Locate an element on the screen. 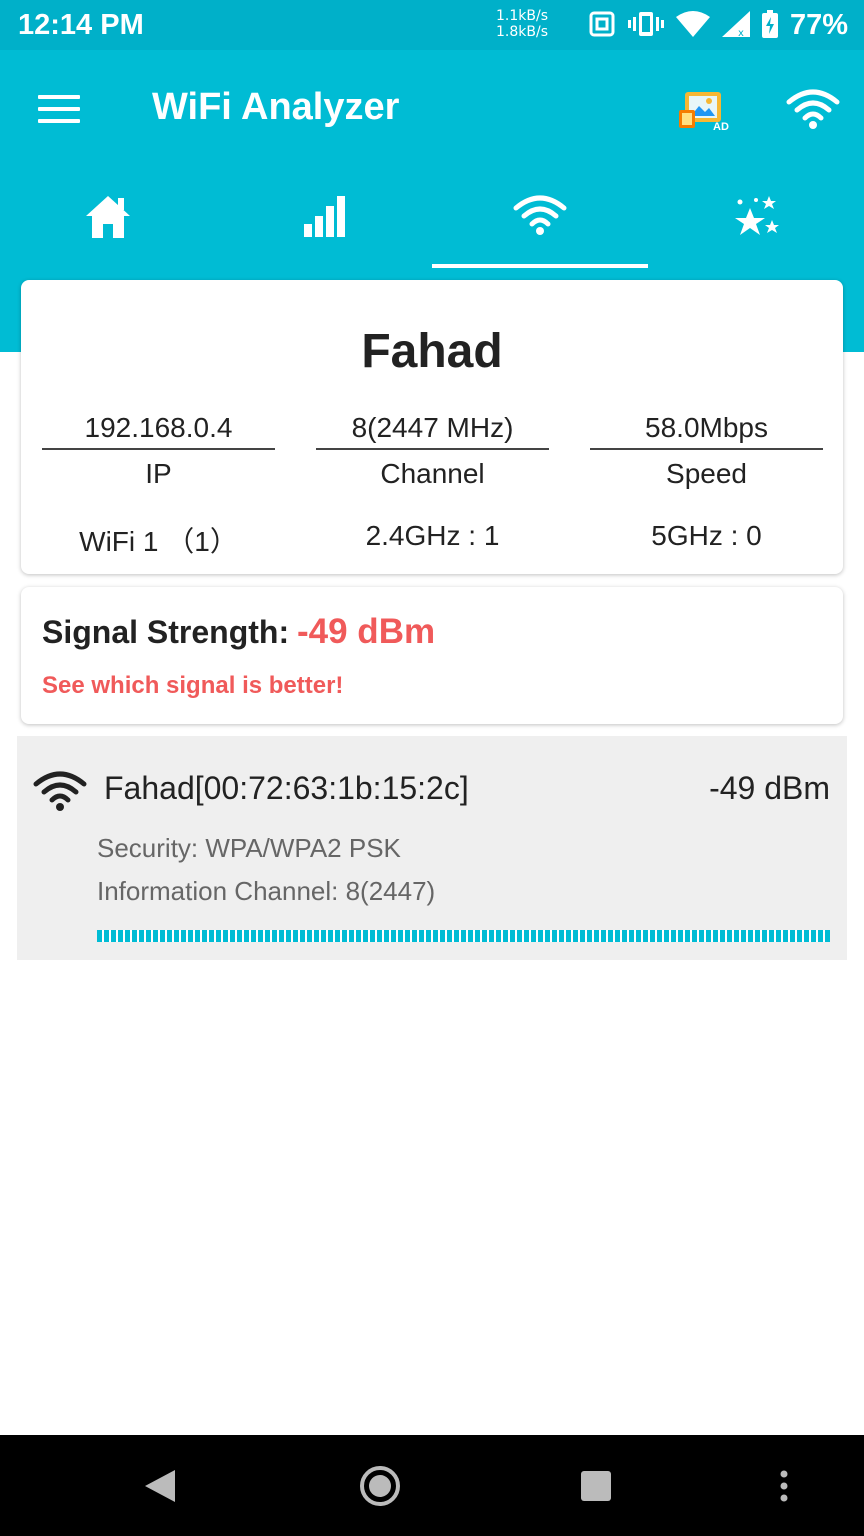 This screenshot has width=864, height=1536. signal-strength-label: Signal Strength: is located at coordinates (166, 632).